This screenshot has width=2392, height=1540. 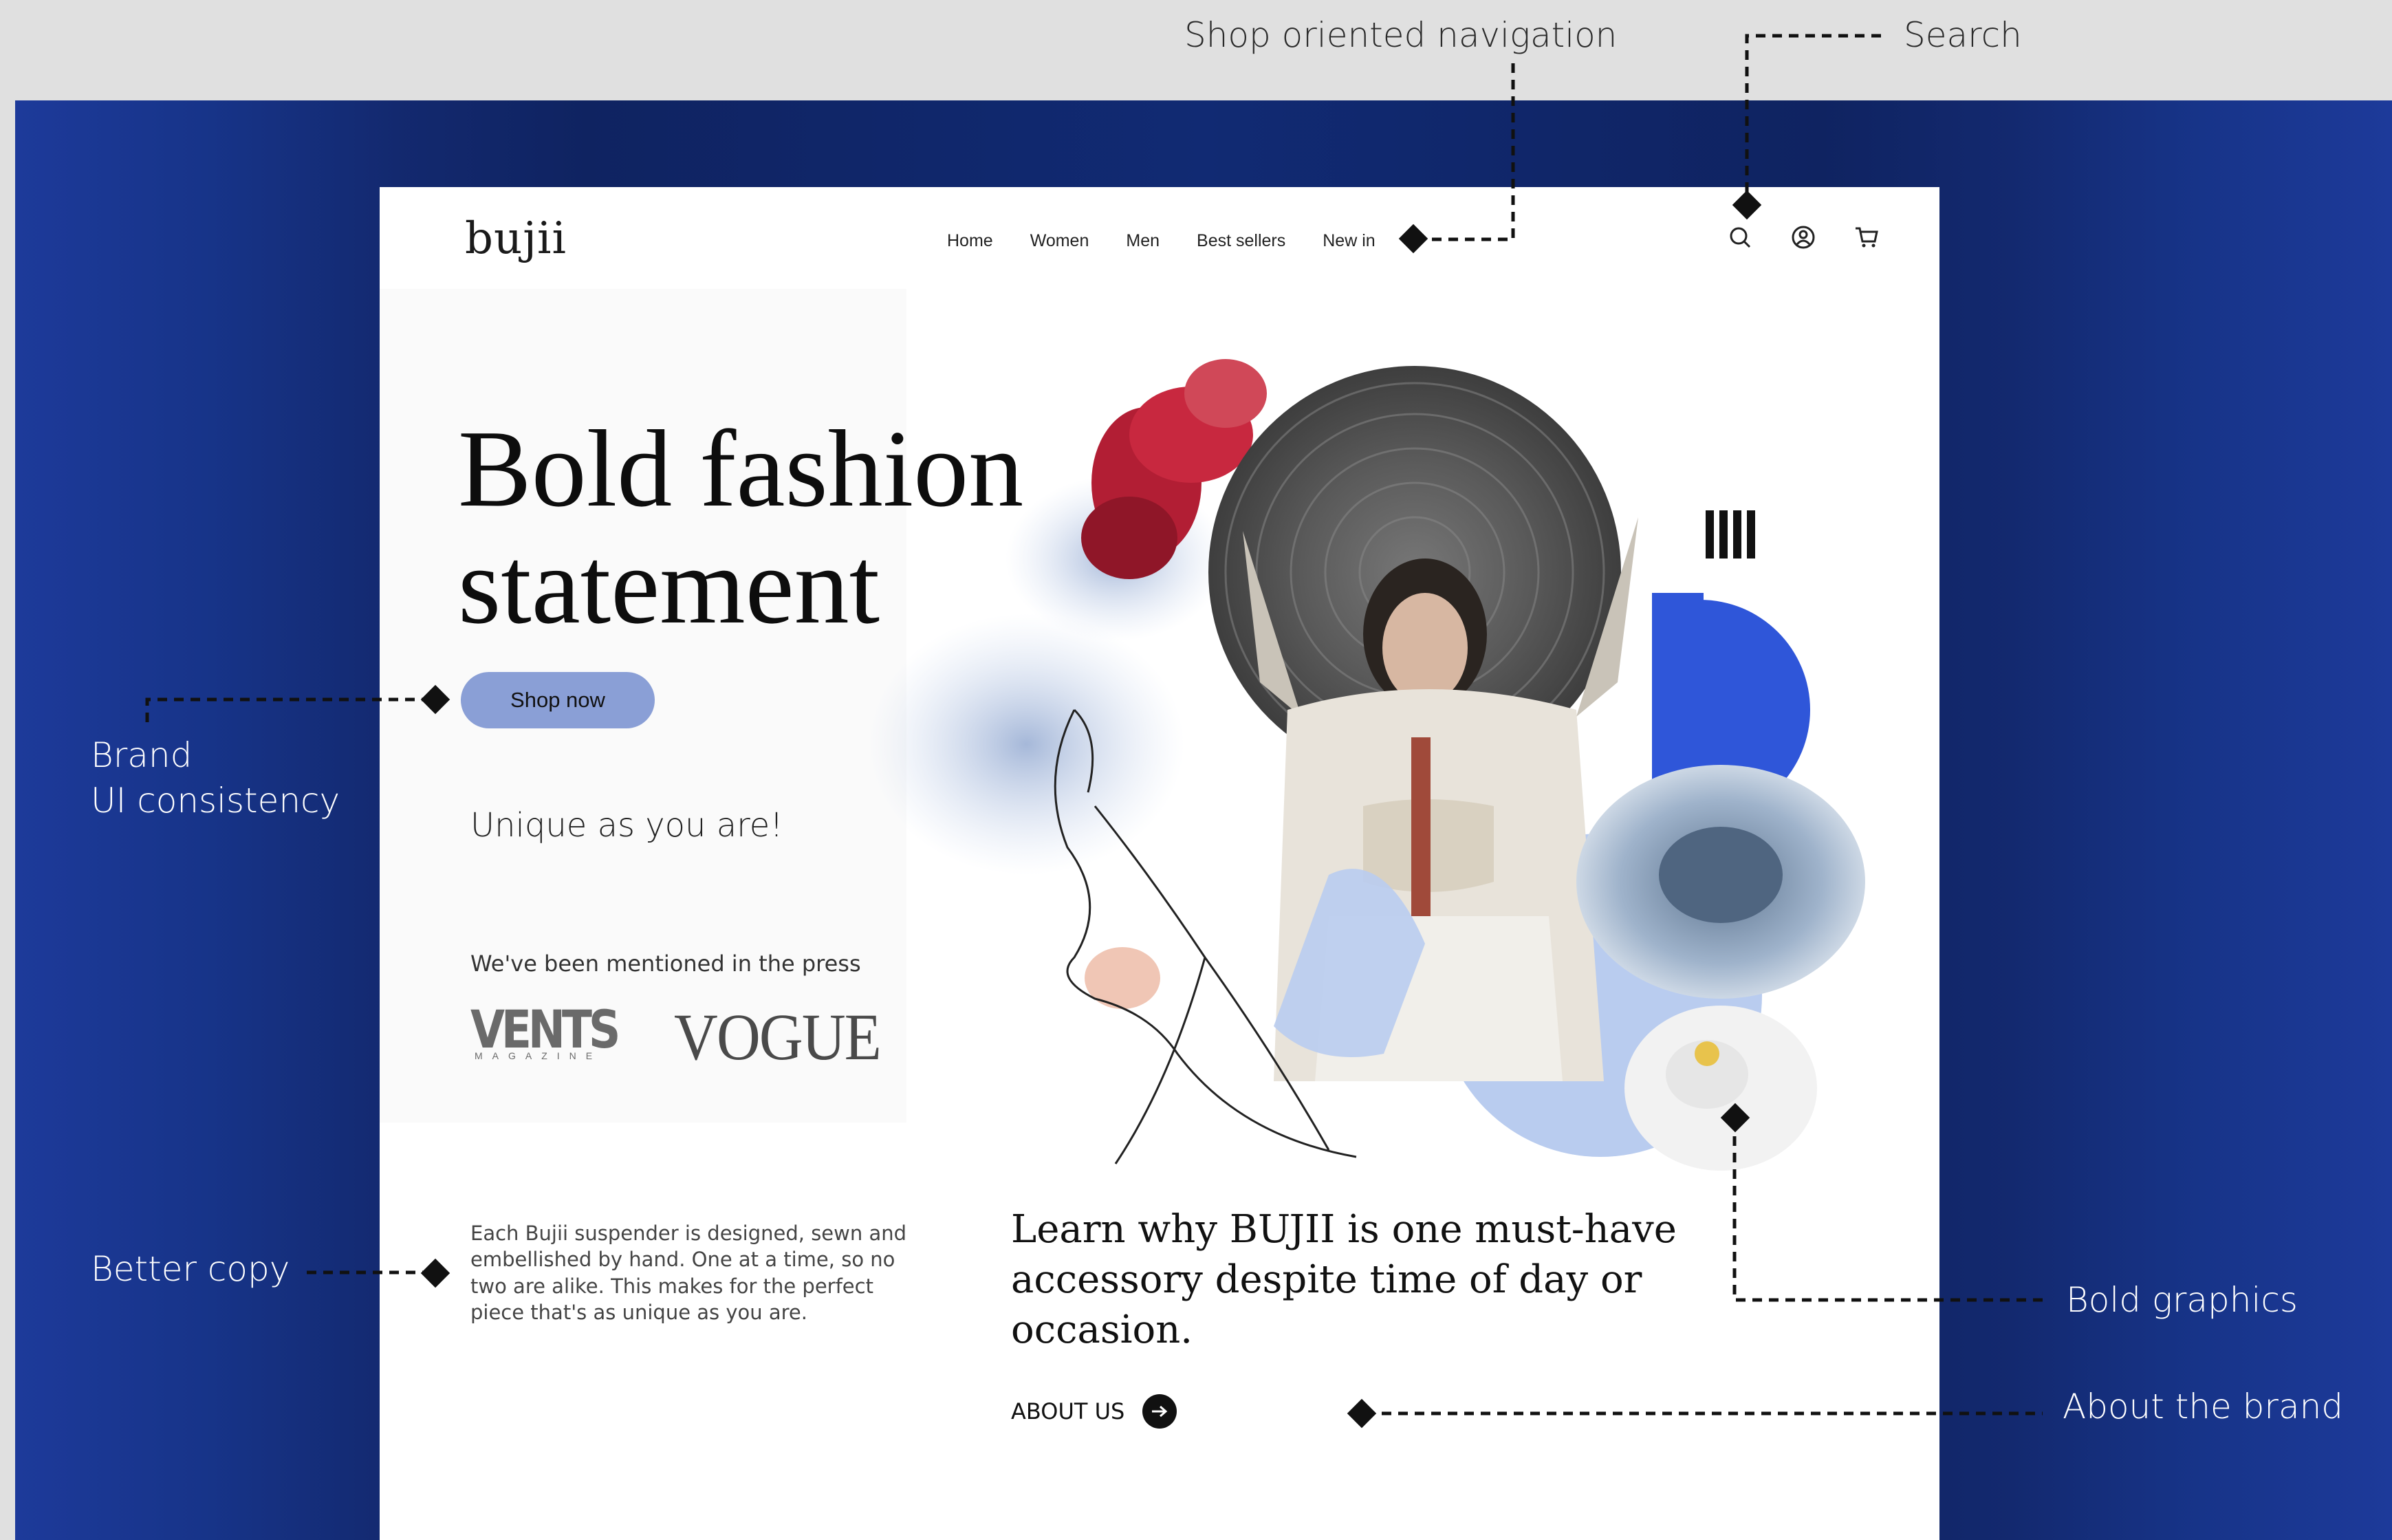 What do you see at coordinates (1440, 799) in the screenshot?
I see `model-figure` at bounding box center [1440, 799].